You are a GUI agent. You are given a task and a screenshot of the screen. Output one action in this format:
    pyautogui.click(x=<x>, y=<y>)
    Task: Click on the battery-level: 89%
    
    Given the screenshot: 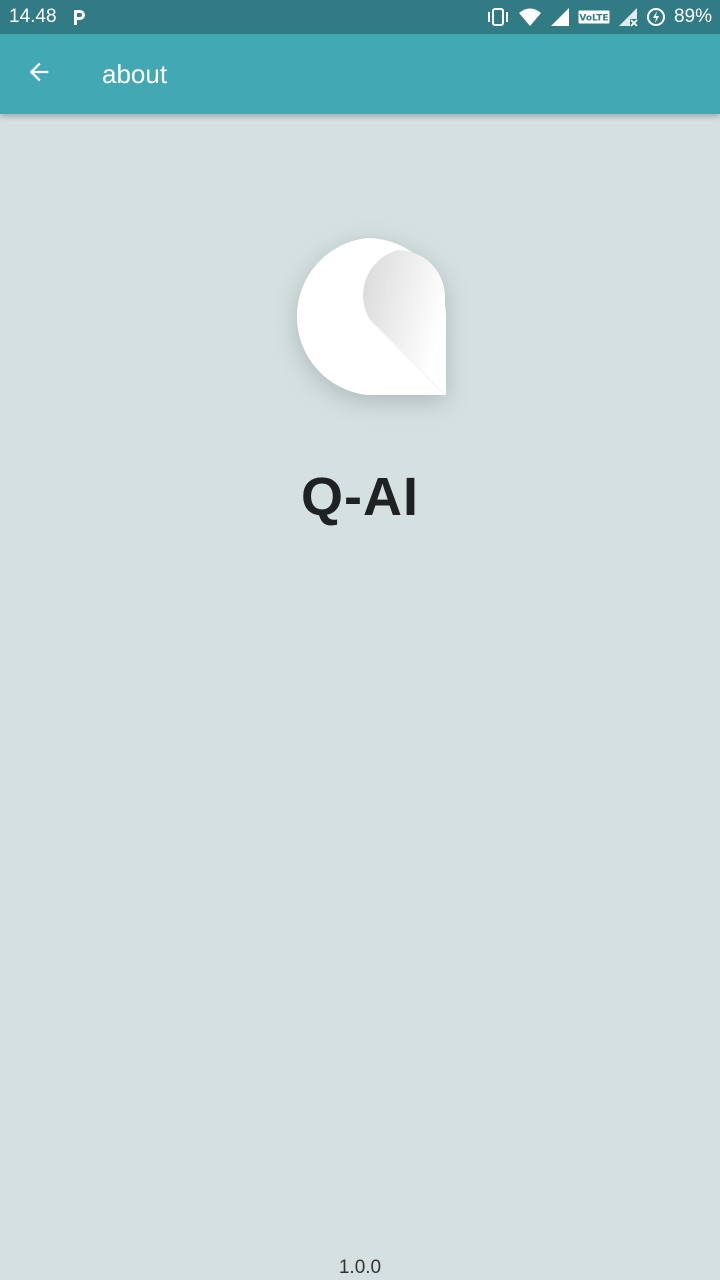 What is the action you would take?
    pyautogui.click(x=692, y=16)
    